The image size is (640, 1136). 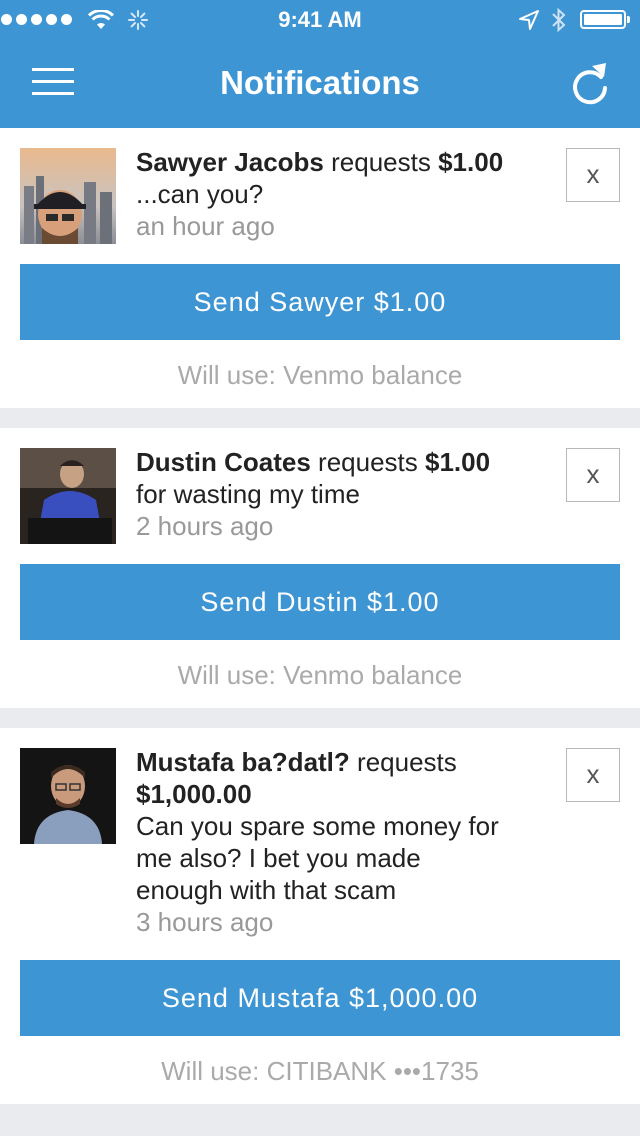 What do you see at coordinates (205, 922) in the screenshot?
I see `request-time: 3 hours ago` at bounding box center [205, 922].